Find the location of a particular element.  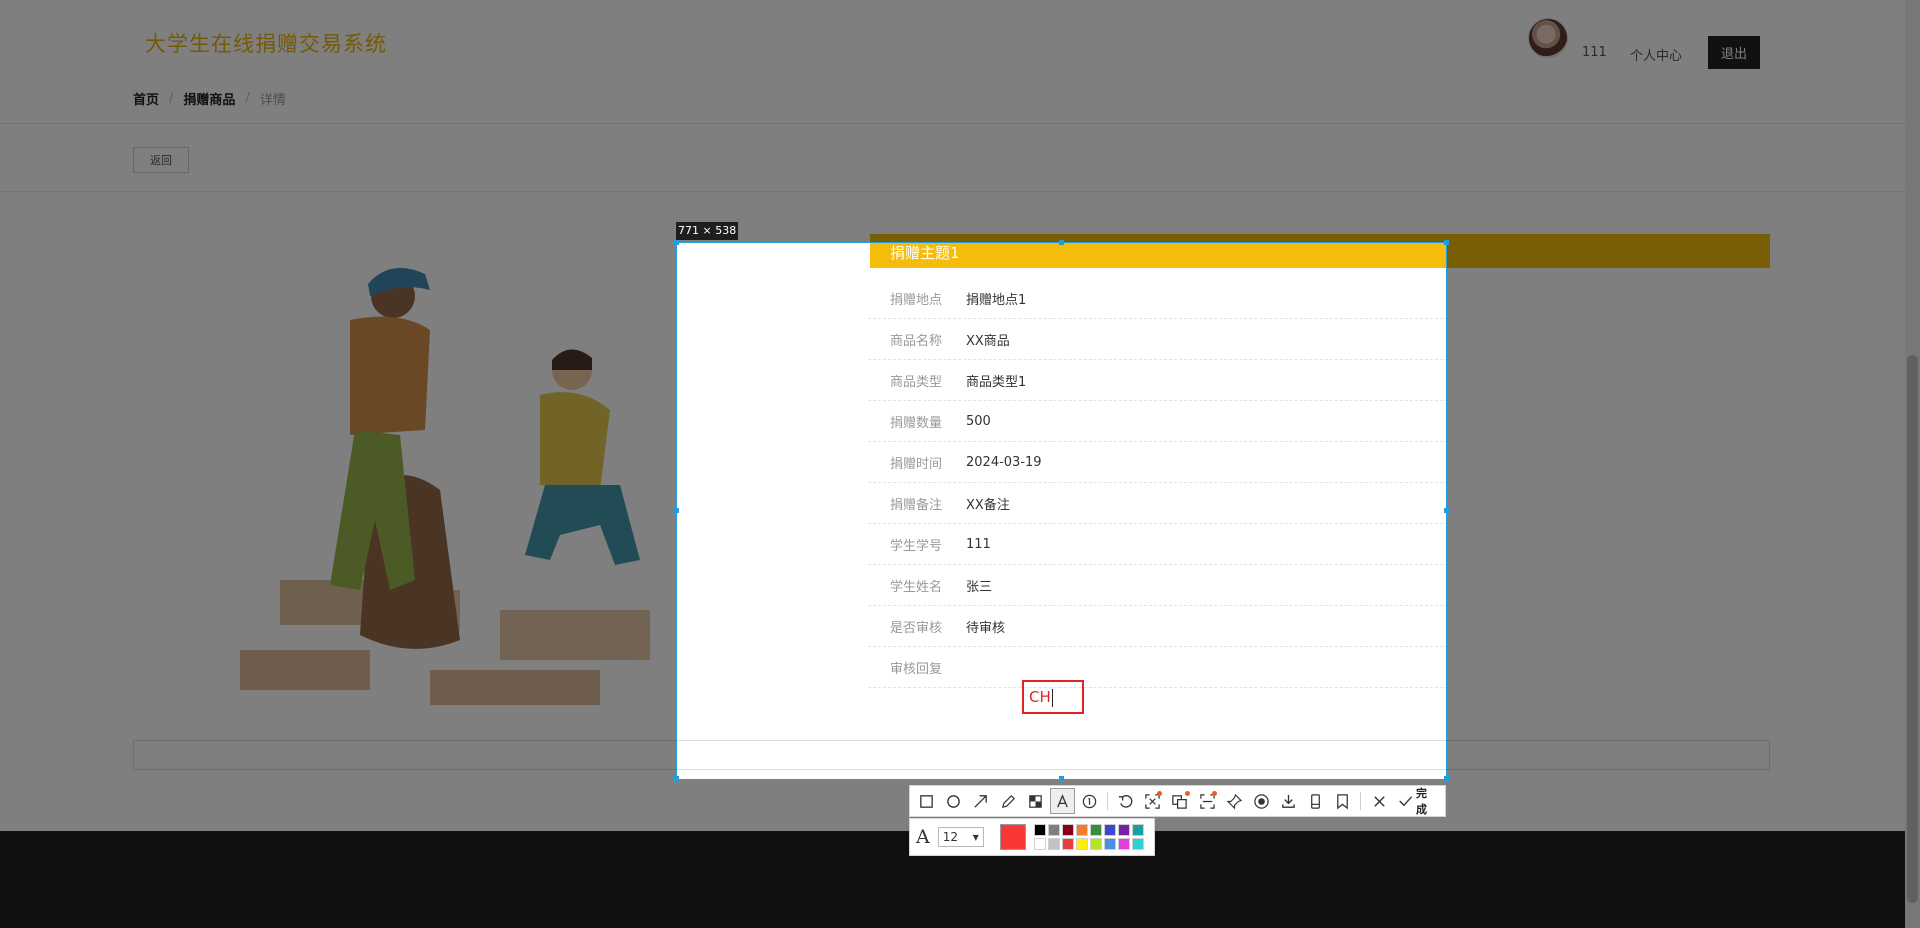

undo-icon is located at coordinates (1125, 801).